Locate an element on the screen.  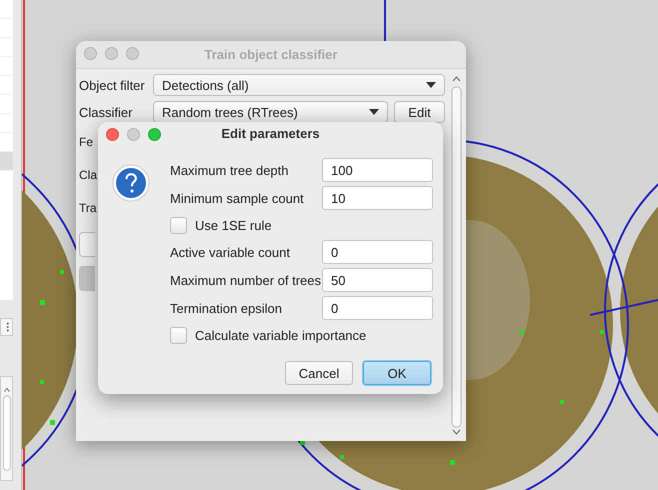
edit-button: Edit is located at coordinates (419, 112).